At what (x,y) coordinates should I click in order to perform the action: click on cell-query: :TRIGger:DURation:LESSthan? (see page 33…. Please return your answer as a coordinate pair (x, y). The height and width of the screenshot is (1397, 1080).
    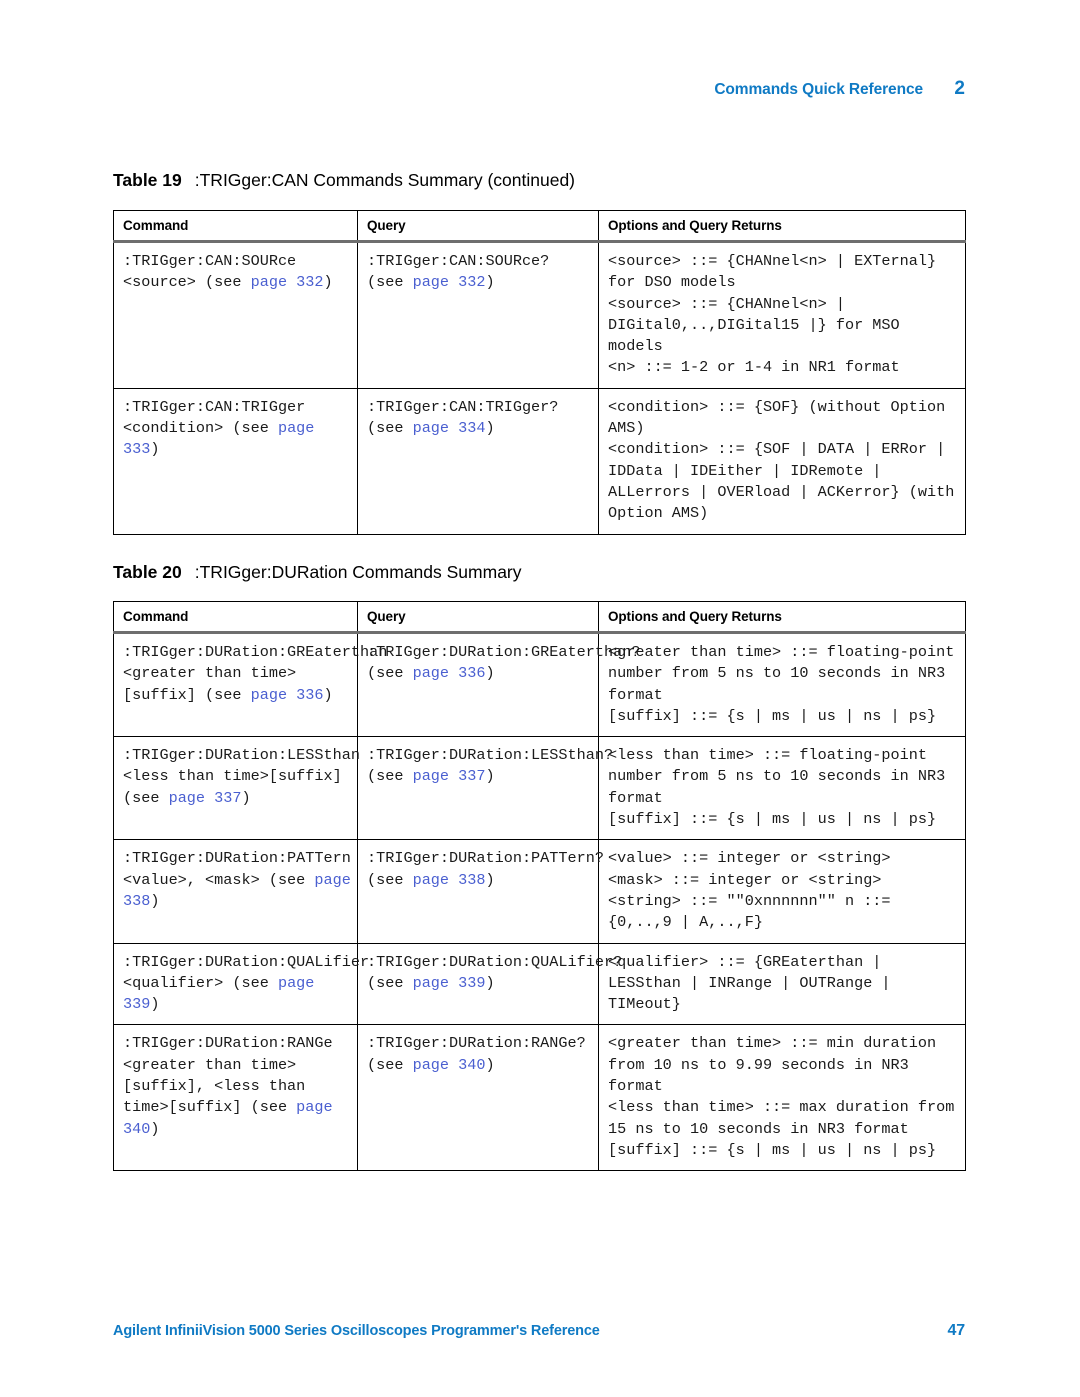
    Looking at the image, I should click on (485, 788).